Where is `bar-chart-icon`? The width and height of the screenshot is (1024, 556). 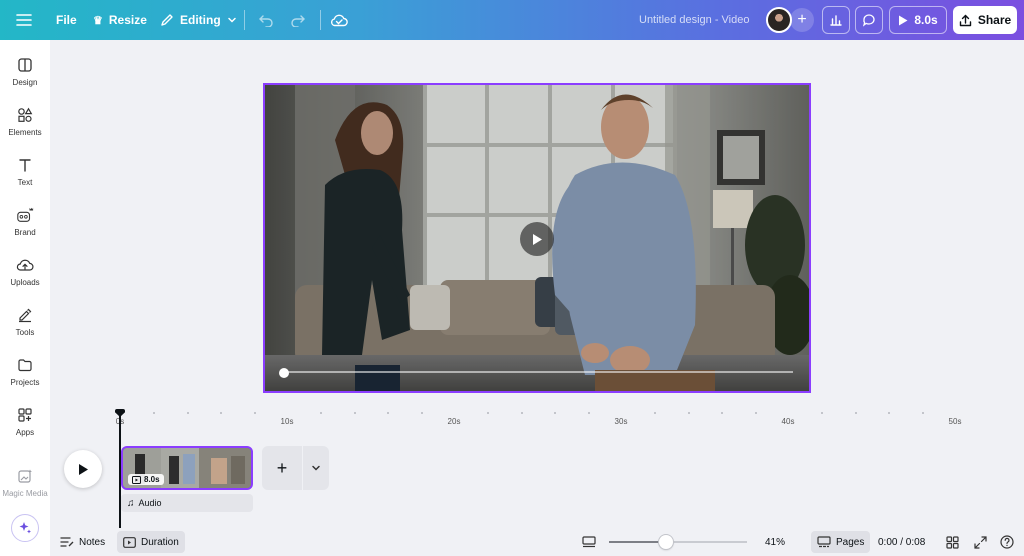 bar-chart-icon is located at coordinates (836, 20).